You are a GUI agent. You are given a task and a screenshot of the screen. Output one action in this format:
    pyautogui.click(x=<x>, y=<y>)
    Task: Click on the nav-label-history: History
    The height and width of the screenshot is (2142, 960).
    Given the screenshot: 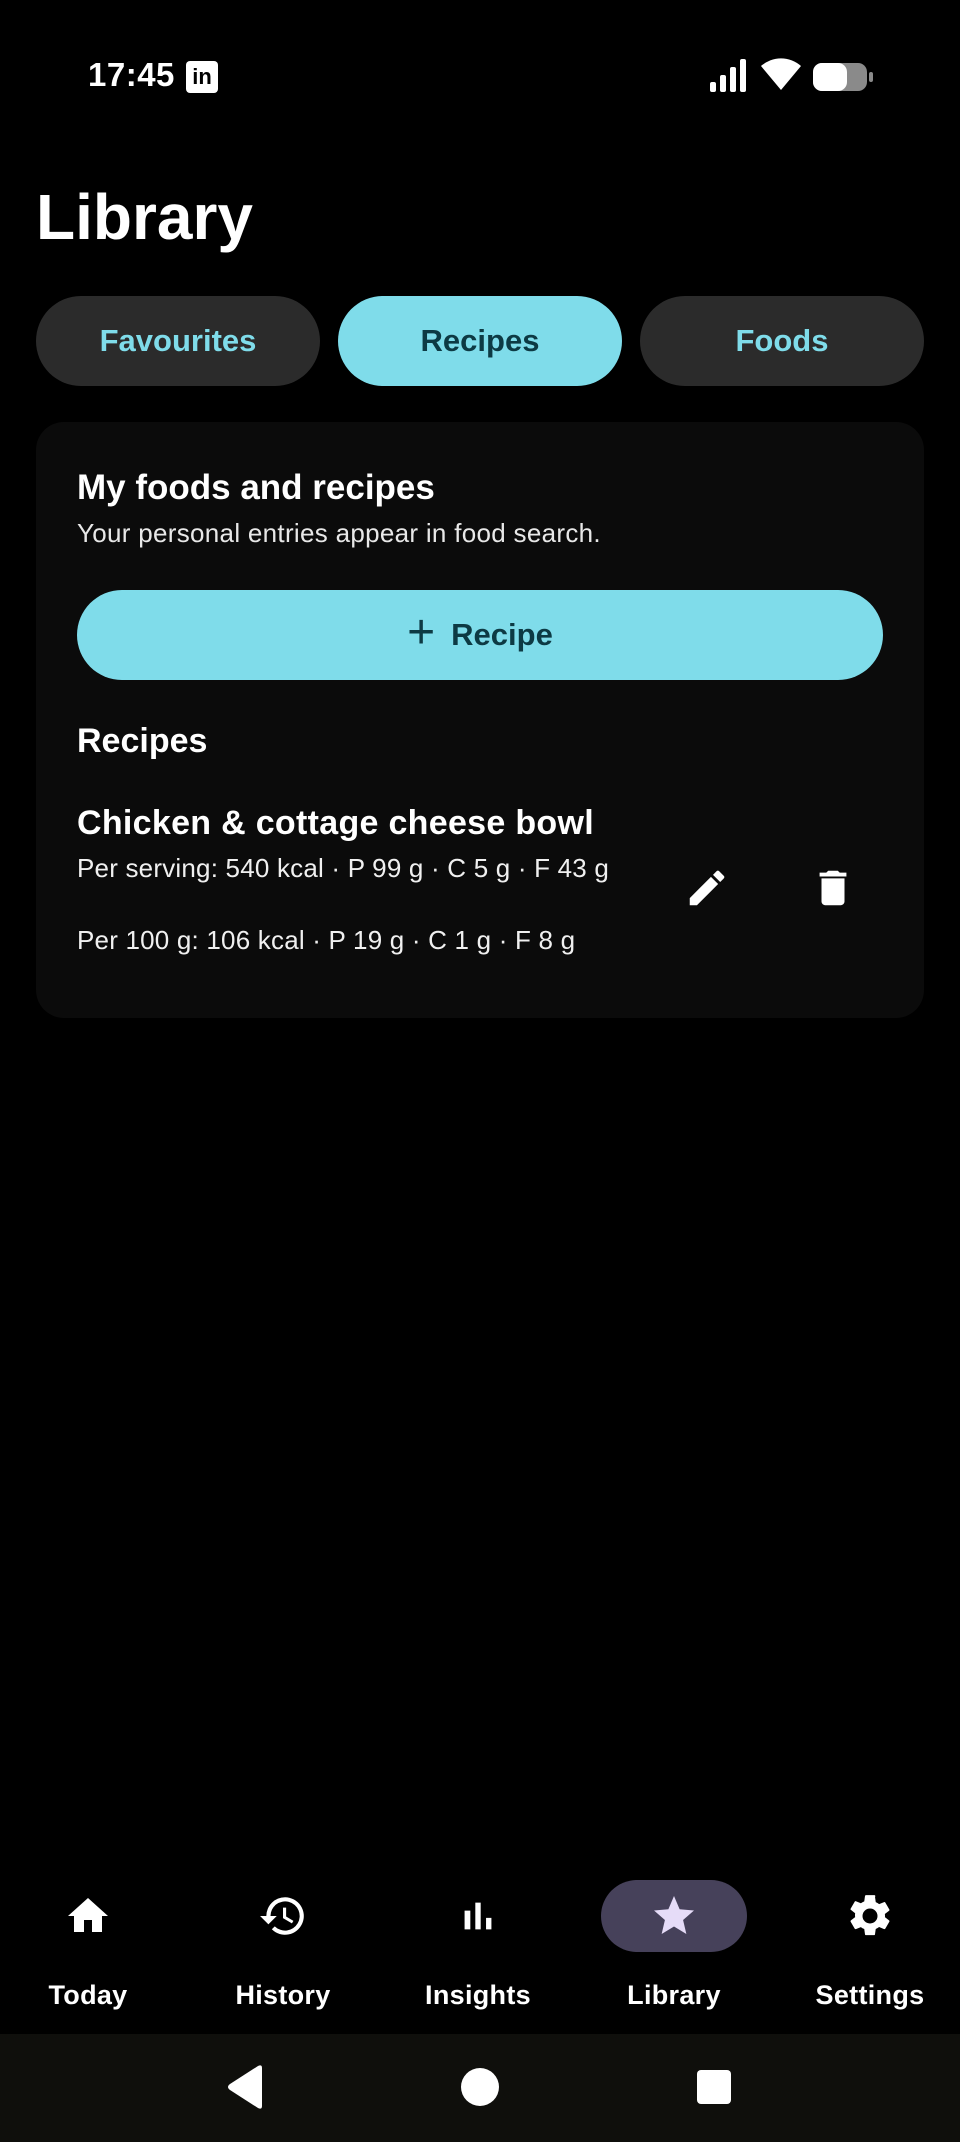 What is the action you would take?
    pyautogui.click(x=283, y=1995)
    